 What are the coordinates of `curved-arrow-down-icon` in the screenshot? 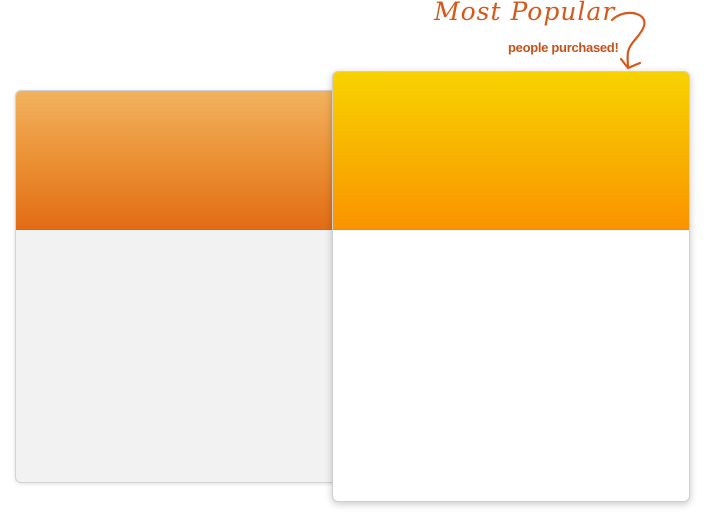 It's located at (628, 40).